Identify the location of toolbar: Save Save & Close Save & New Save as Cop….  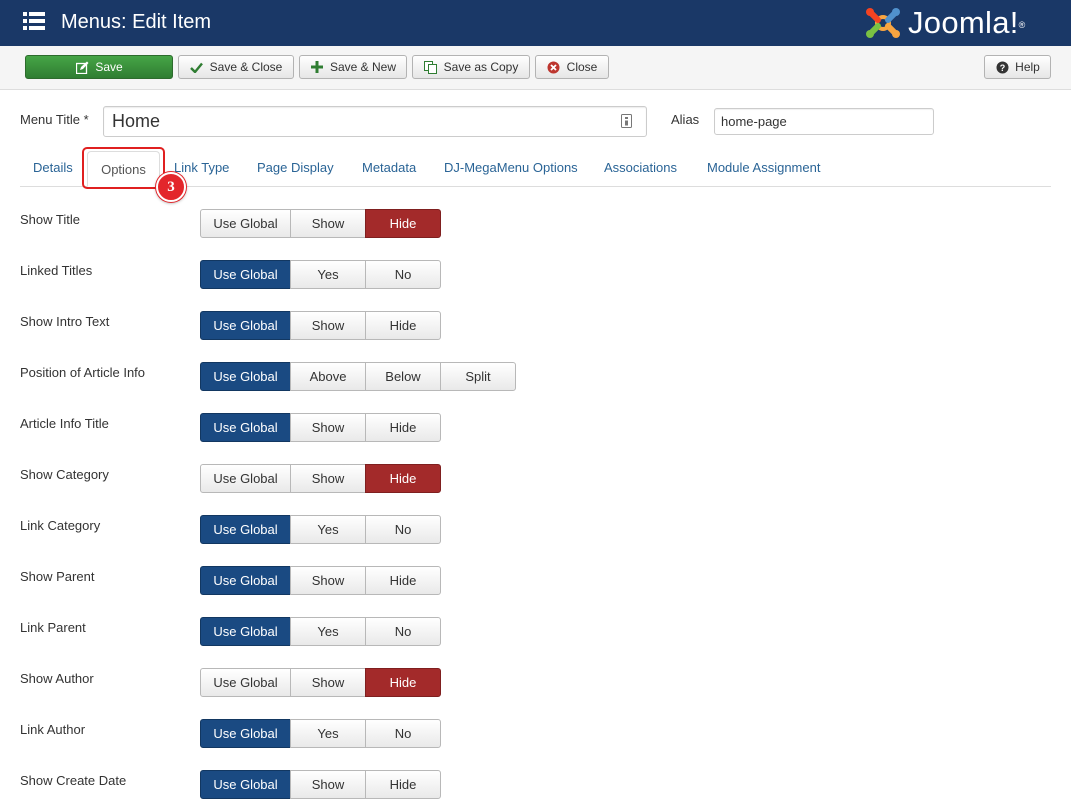
(535, 68).